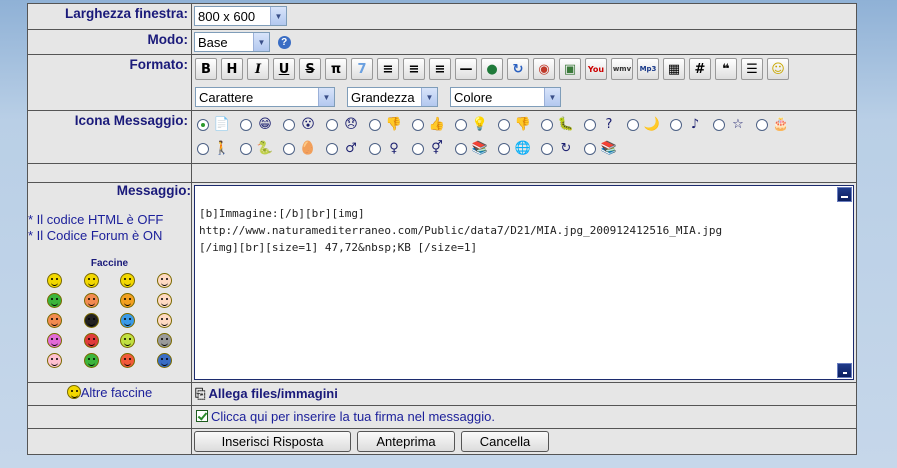  Describe the element at coordinates (406, 441) in the screenshot. I see `preview-button: Anteprima` at that location.